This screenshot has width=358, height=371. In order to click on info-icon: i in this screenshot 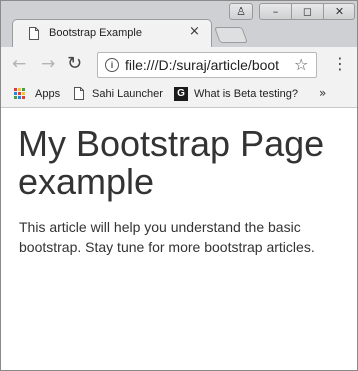, I will do `click(112, 65)`.